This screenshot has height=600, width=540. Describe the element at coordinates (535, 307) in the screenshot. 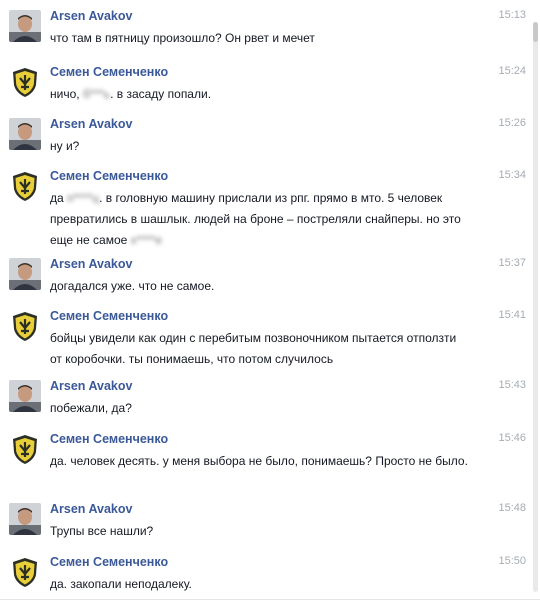

I see `scrollbar-track` at that location.